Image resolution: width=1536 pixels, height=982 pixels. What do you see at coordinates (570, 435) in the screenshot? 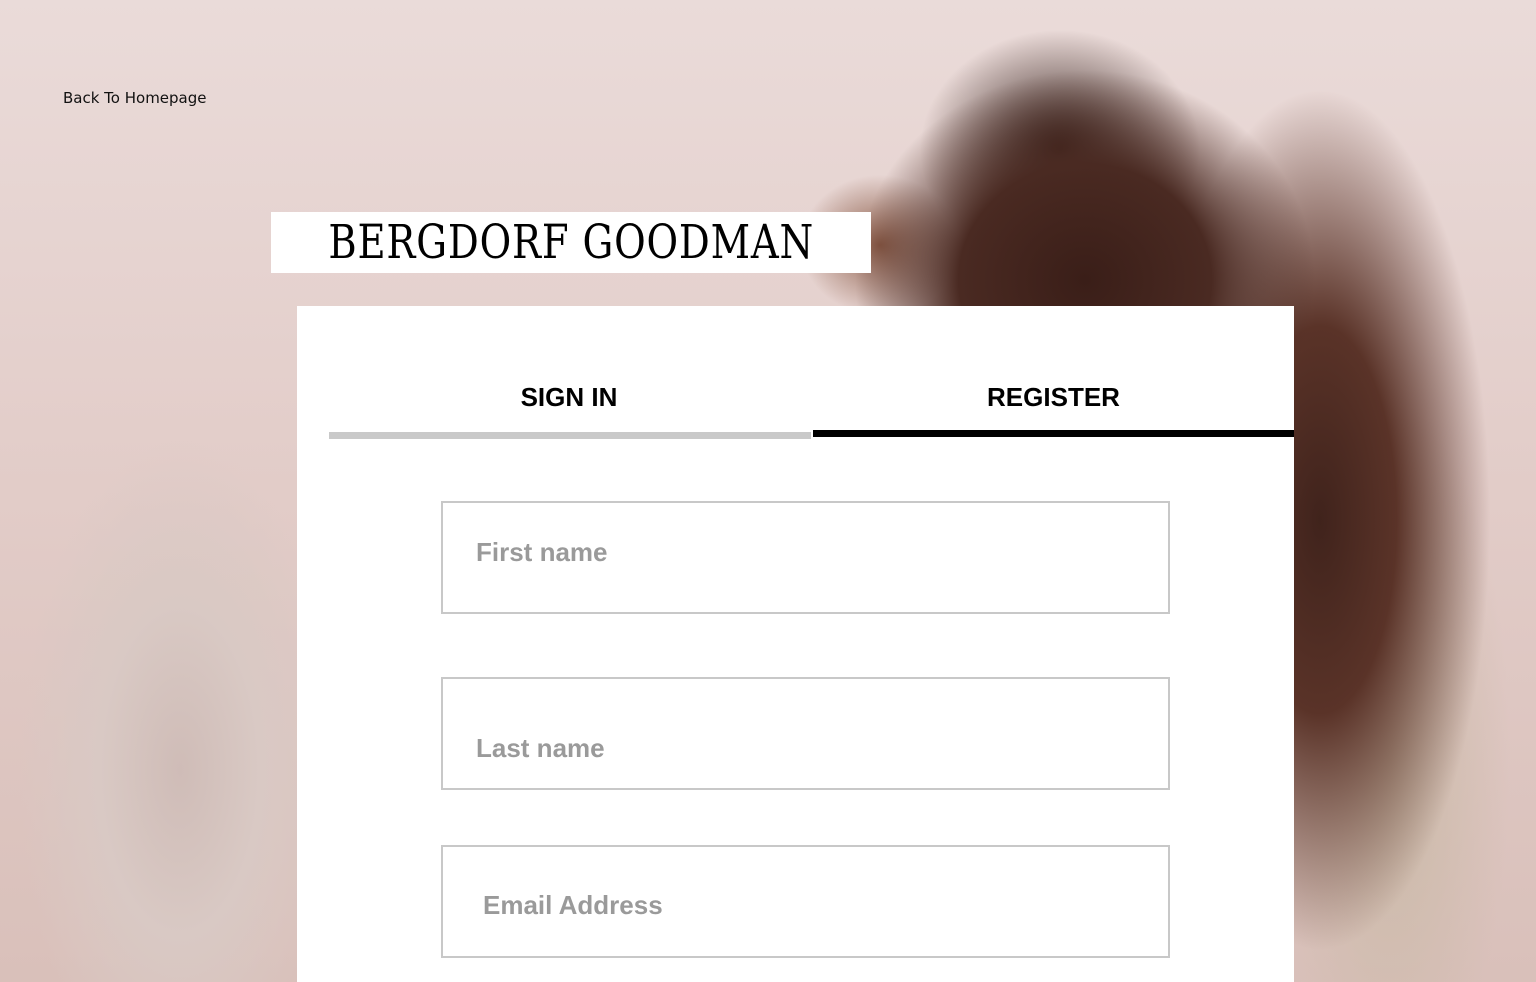
I see `tab-sign-in-underline` at bounding box center [570, 435].